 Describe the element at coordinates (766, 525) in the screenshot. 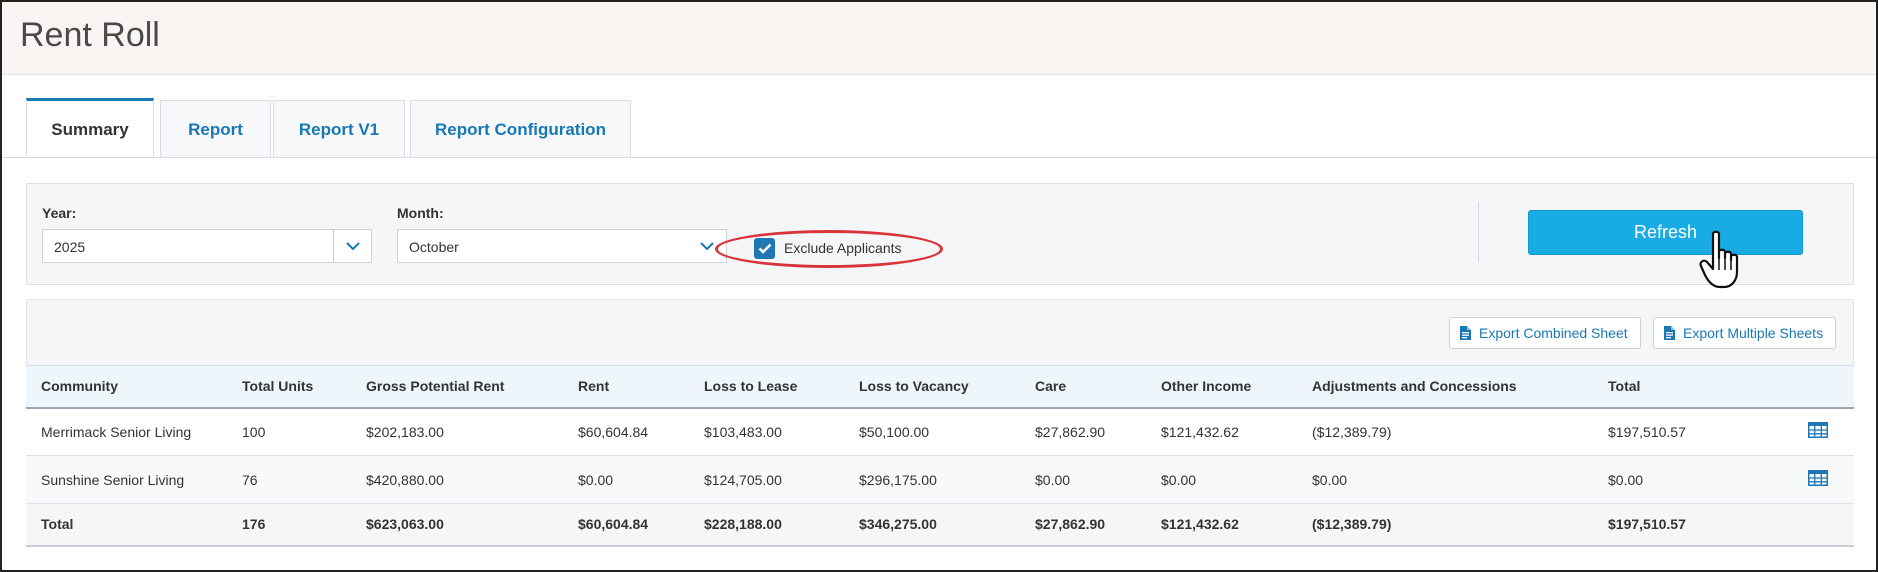

I see `total-cell: $228,188.00` at that location.